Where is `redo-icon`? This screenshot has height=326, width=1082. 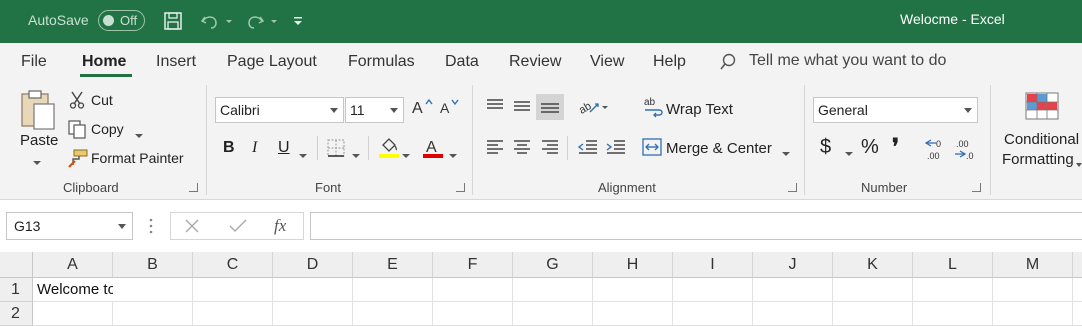
redo-icon is located at coordinates (256, 21).